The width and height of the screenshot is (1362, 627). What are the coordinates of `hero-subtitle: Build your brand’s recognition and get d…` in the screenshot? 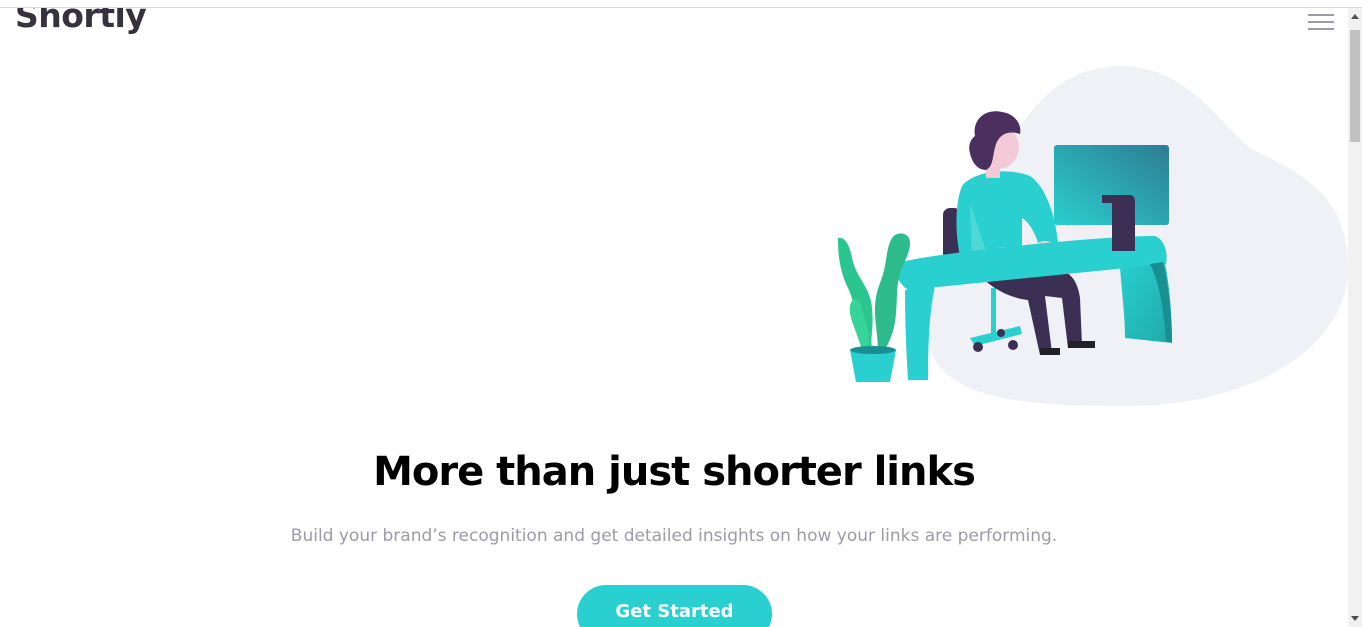 It's located at (674, 536).